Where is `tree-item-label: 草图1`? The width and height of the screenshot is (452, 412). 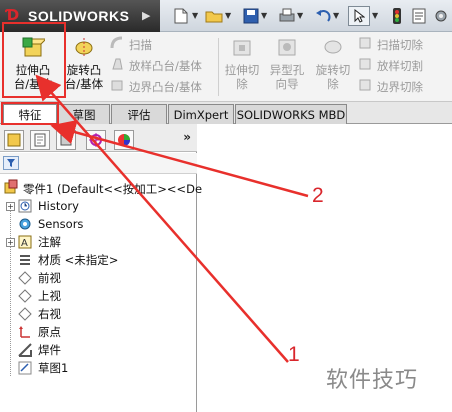 tree-item-label: 草图1 is located at coordinates (53, 368).